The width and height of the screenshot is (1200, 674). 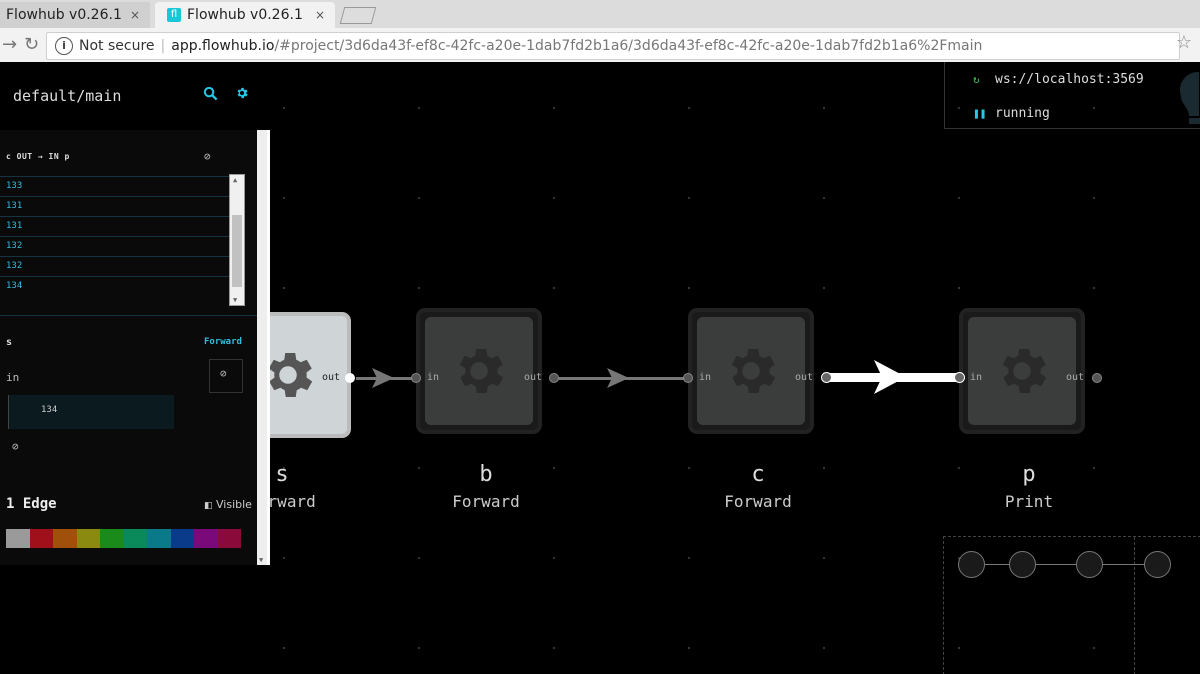 What do you see at coordinates (976, 79) in the screenshot?
I see `refresh-icon: ↻` at bounding box center [976, 79].